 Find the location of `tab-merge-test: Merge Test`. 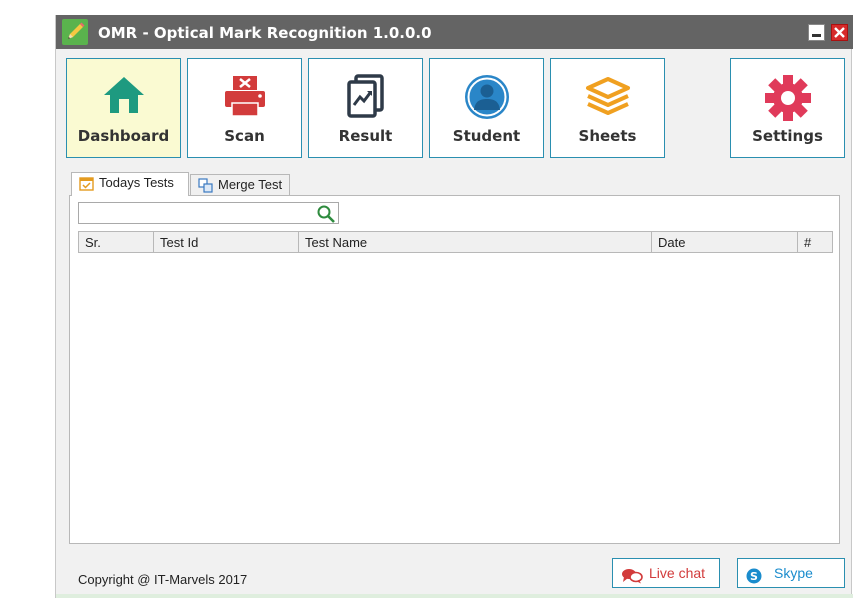

tab-merge-test: Merge Test is located at coordinates (240, 185).